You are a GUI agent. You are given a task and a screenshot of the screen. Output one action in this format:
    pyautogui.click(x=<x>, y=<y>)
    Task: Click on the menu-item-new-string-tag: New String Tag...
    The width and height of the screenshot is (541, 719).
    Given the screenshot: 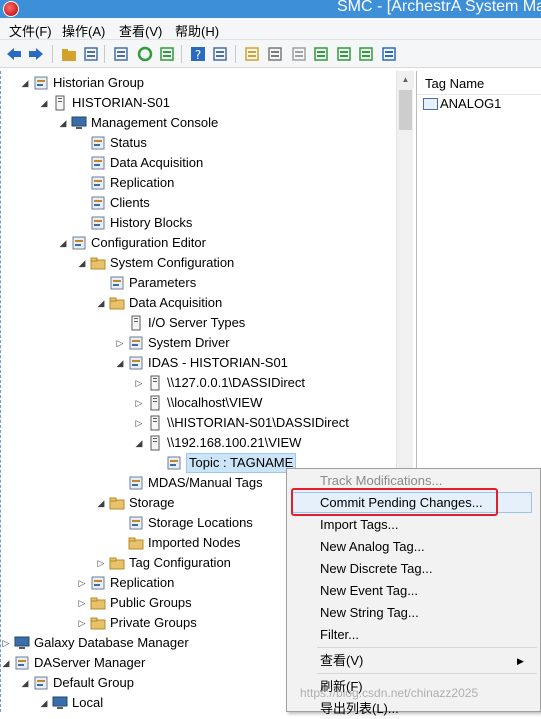 What is the action you would take?
    pyautogui.click(x=369, y=613)
    